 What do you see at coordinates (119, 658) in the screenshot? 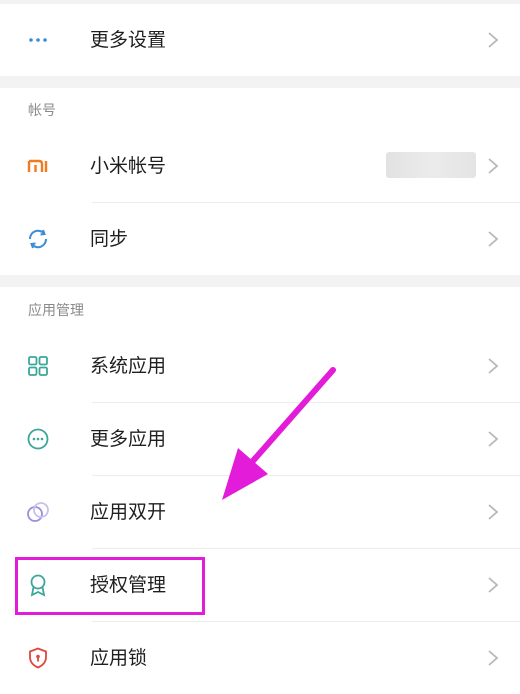
I see `app-lock-label: 应用锁` at bounding box center [119, 658].